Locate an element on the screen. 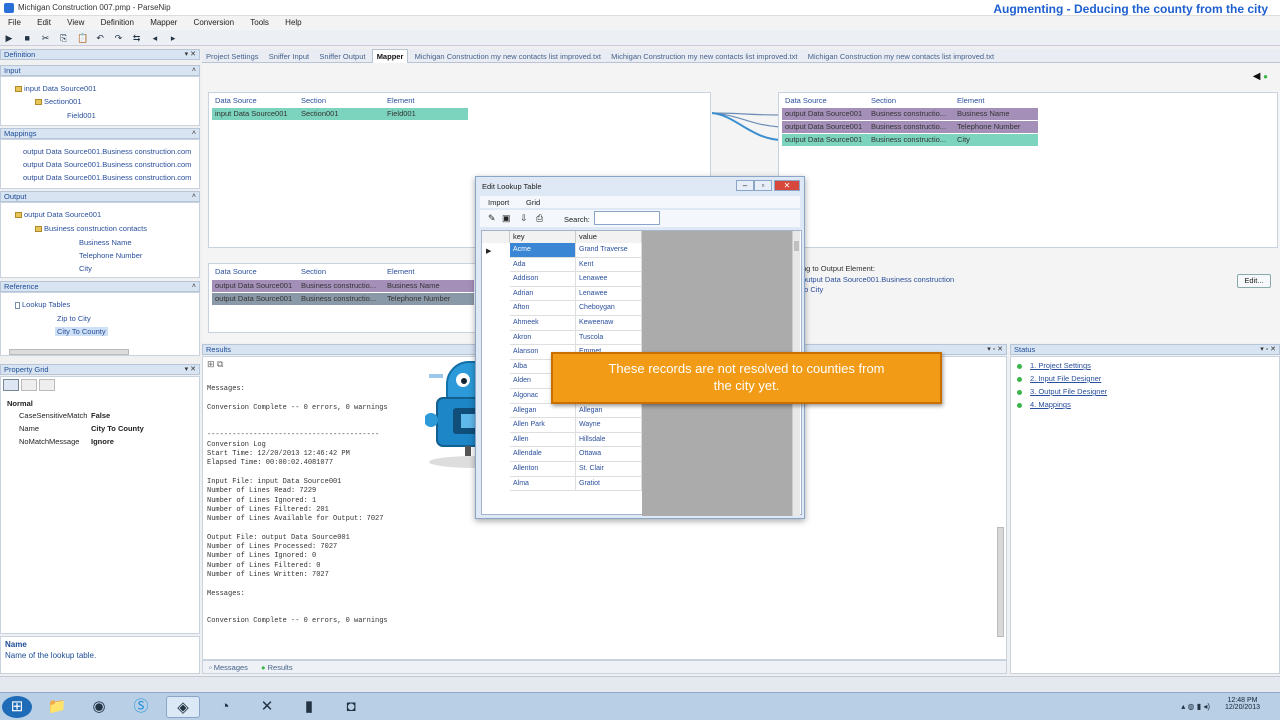  lookup-value-cell: Cheboygan is located at coordinates (609, 308).